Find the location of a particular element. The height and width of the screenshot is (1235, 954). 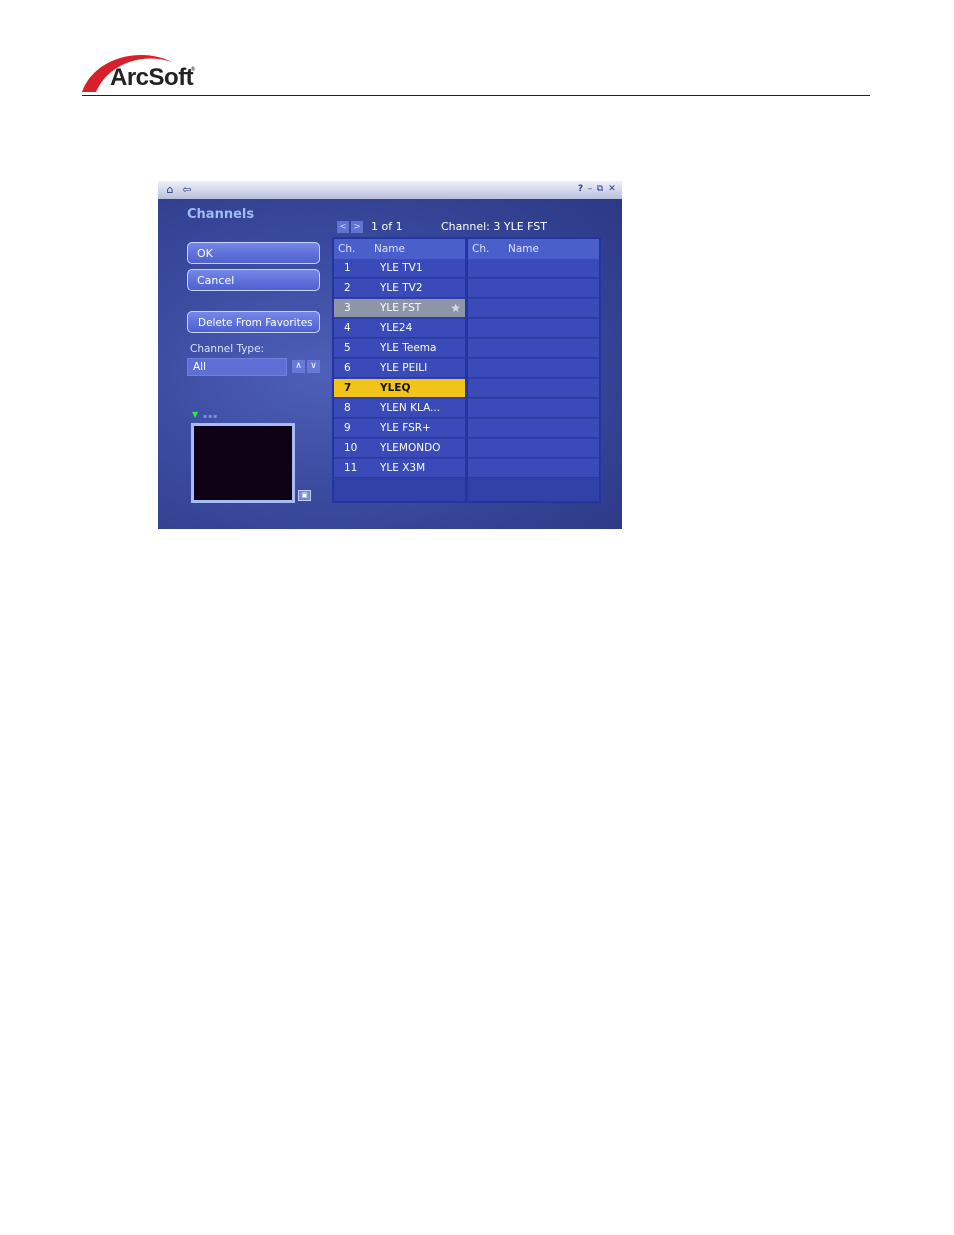

channel-number: 3 is located at coordinates (347, 308).